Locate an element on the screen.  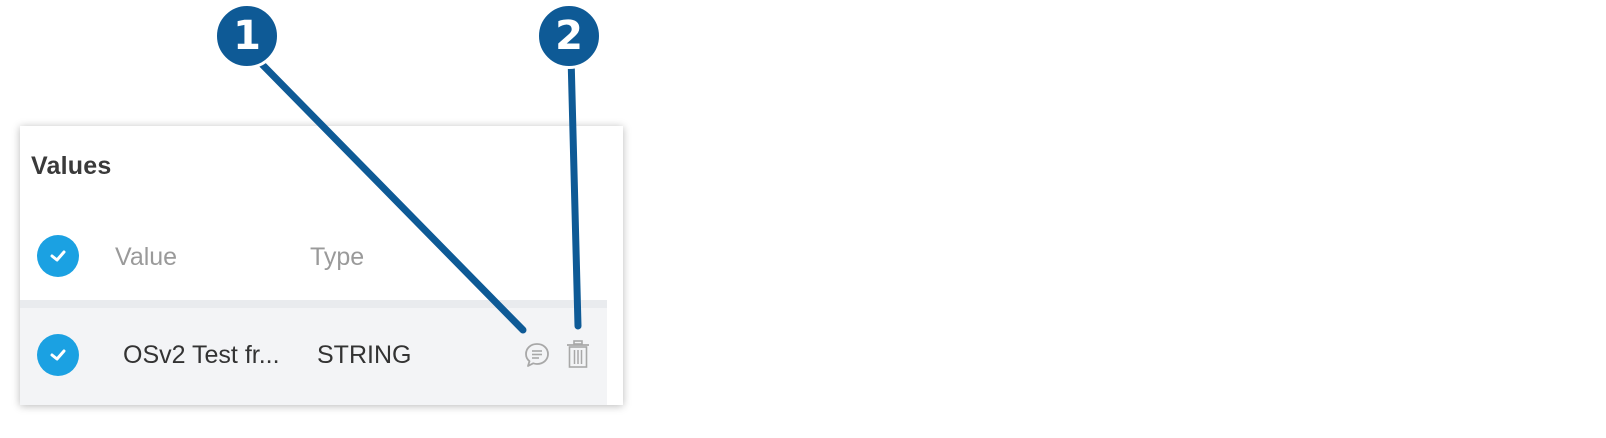
comment-icon is located at coordinates (537, 355).